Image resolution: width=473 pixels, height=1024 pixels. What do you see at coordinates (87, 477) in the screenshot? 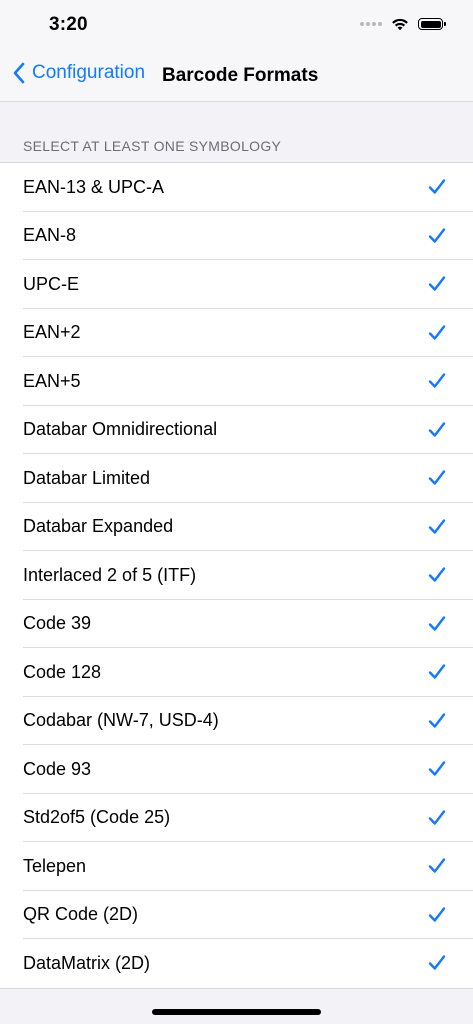
I see `list-item-label: Databar Limited` at bounding box center [87, 477].